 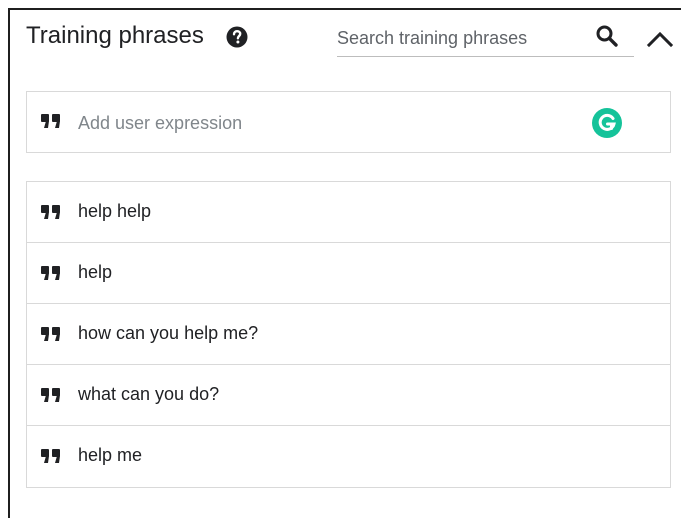 I want to click on list-item: help me, so click(x=348, y=456).